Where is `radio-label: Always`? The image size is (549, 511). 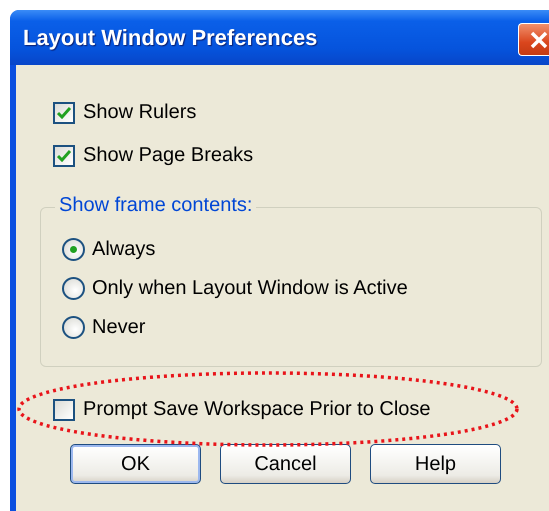 radio-label: Always is located at coordinates (124, 249).